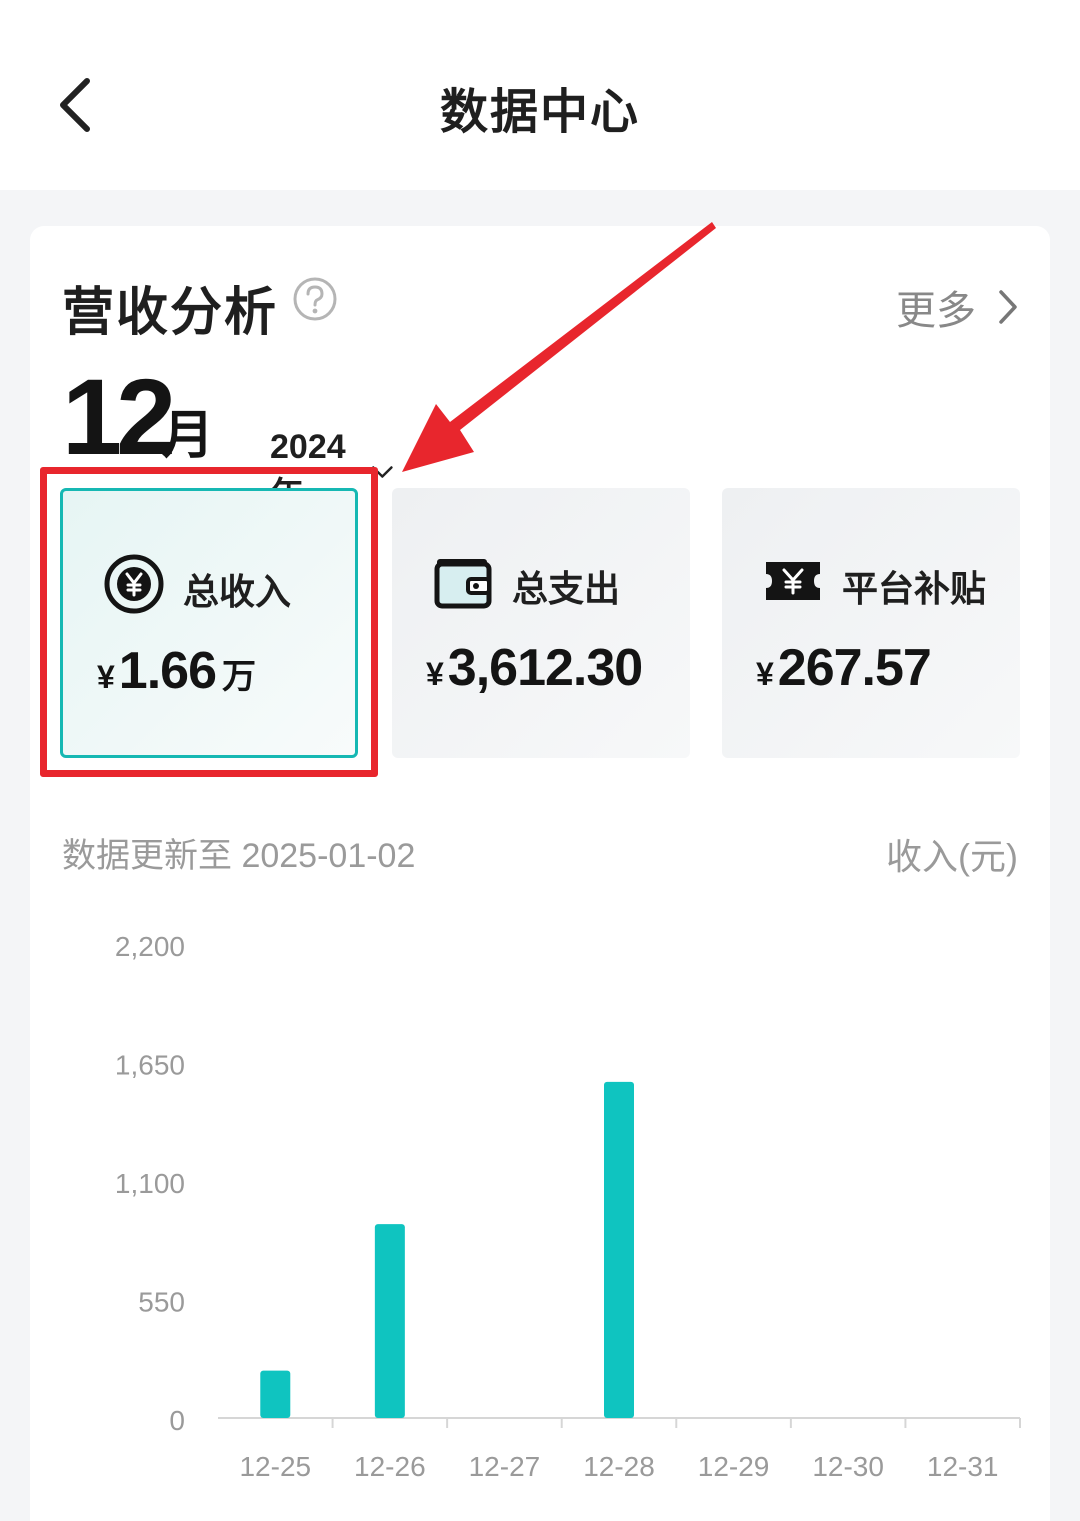 This screenshot has width=1080, height=1521. Describe the element at coordinates (177, 1420) in the screenshot. I see `y-tick-label: 0` at that location.